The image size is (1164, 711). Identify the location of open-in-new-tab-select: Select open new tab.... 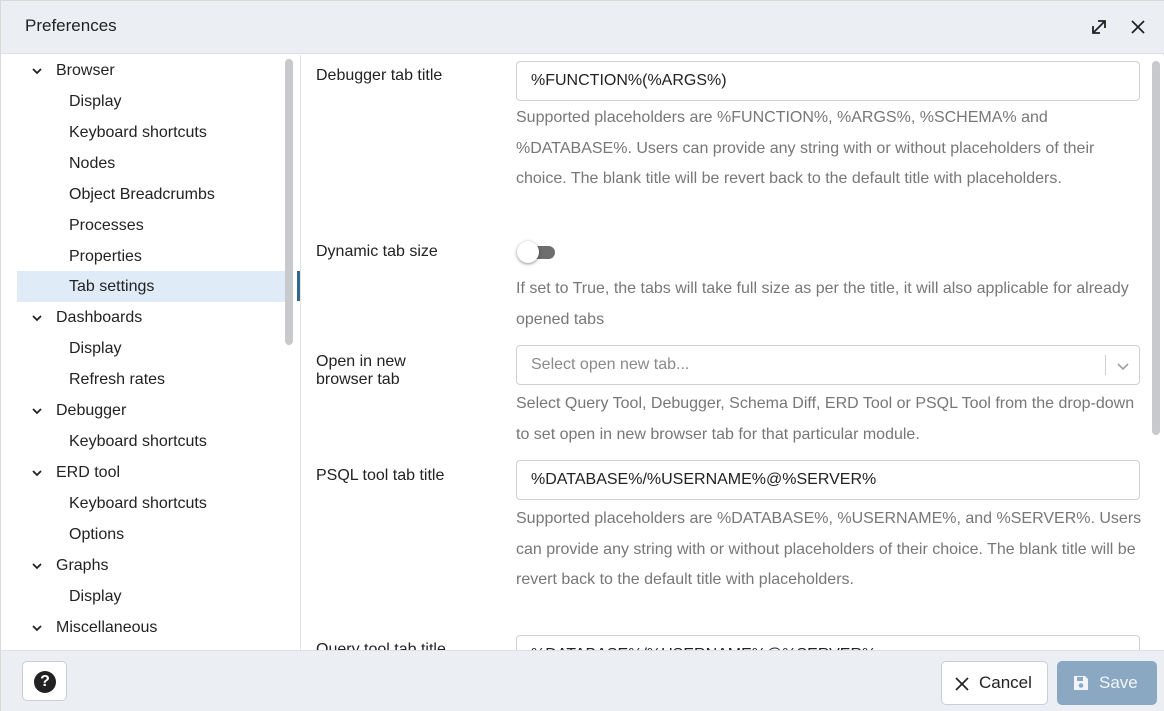
(828, 365).